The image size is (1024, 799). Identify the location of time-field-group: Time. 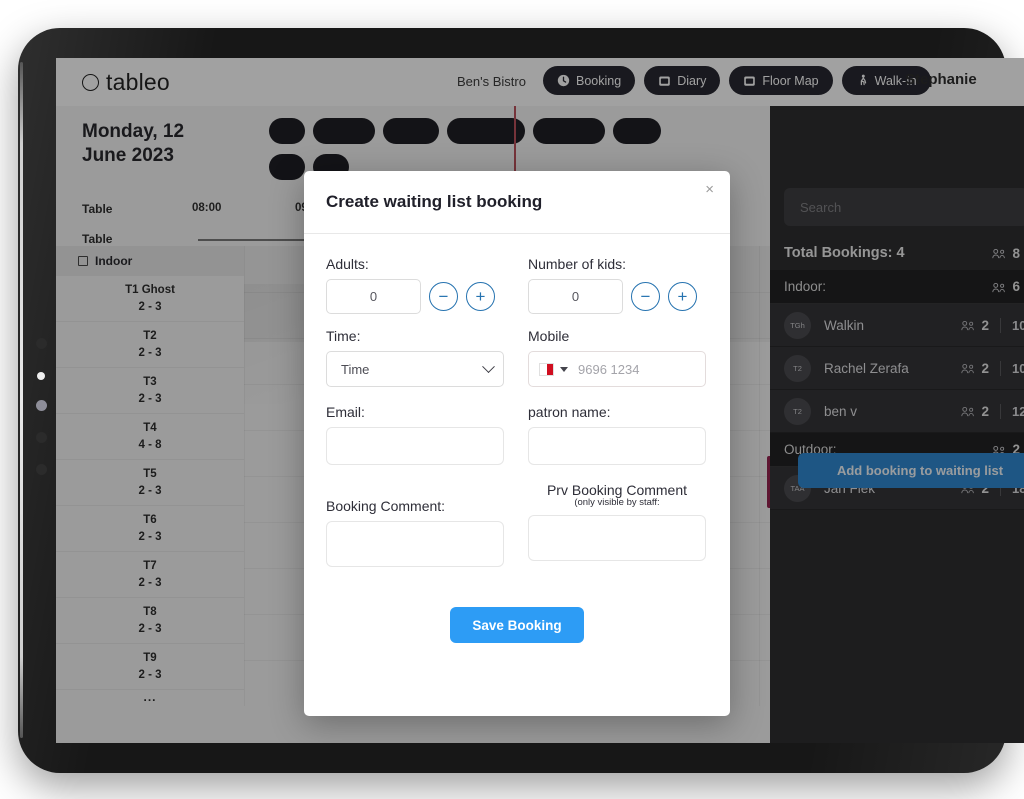
(415, 357).